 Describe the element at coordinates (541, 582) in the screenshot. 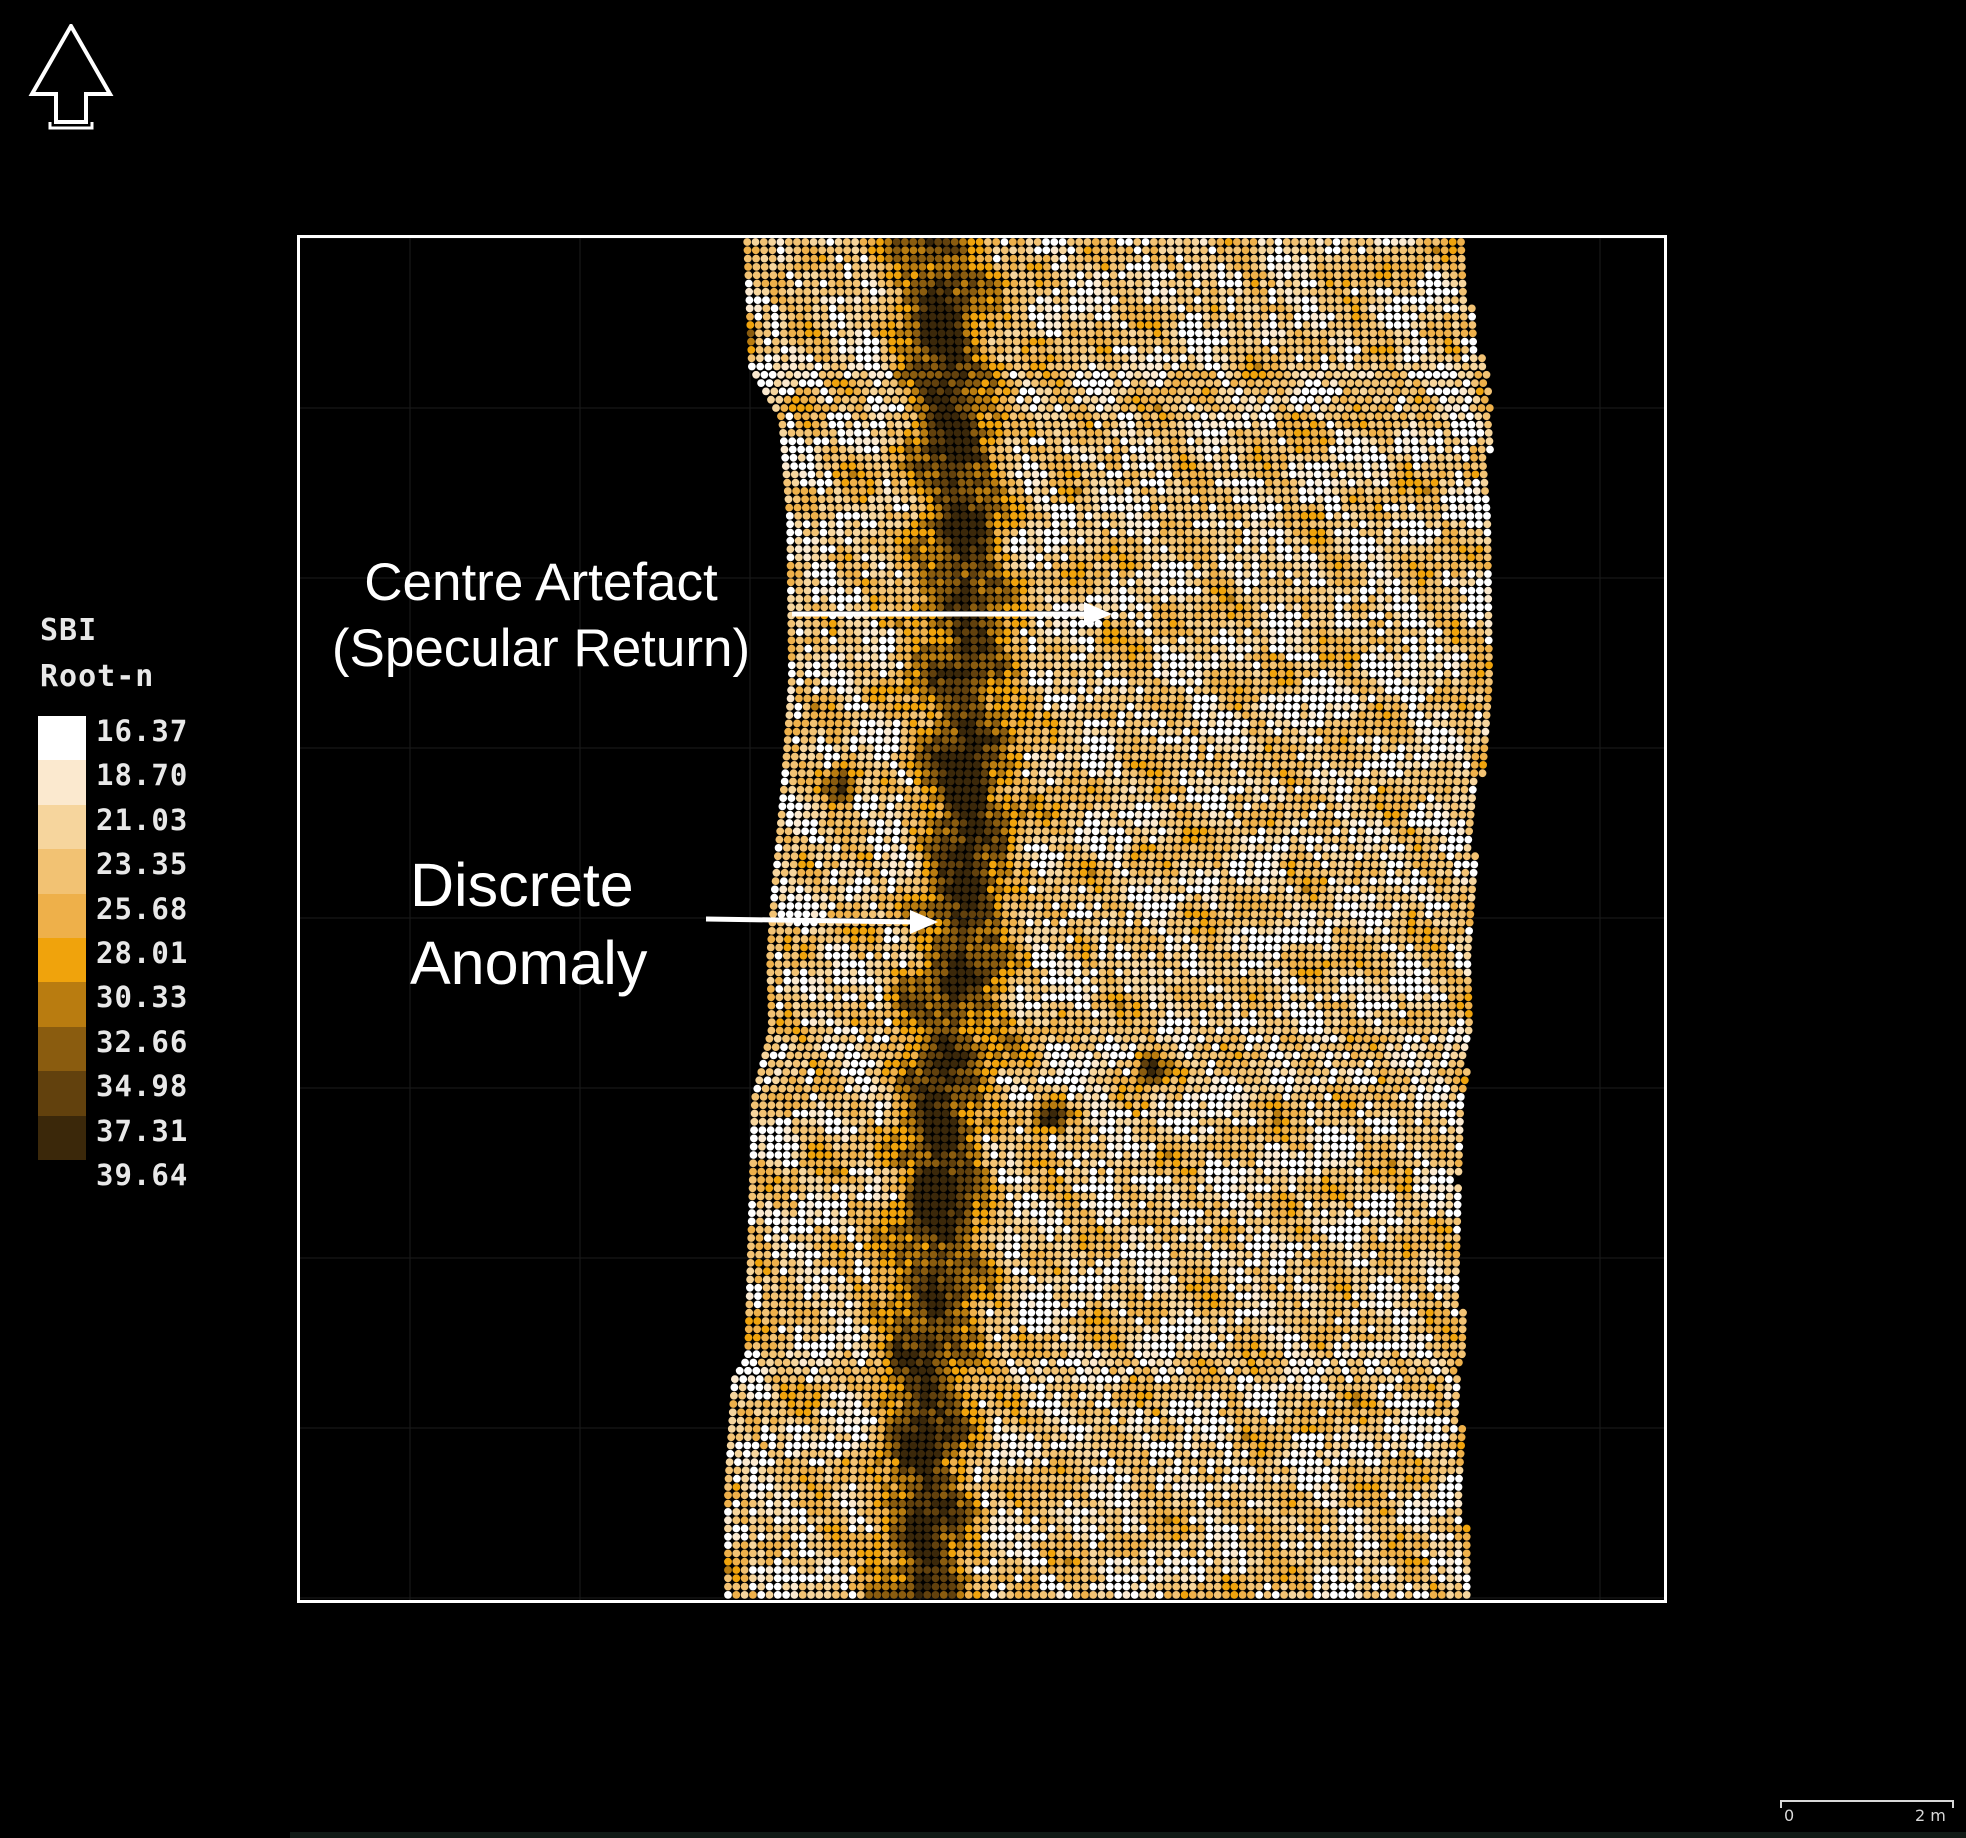

I see `centre-artefact-line1: Centre Artefact` at that location.